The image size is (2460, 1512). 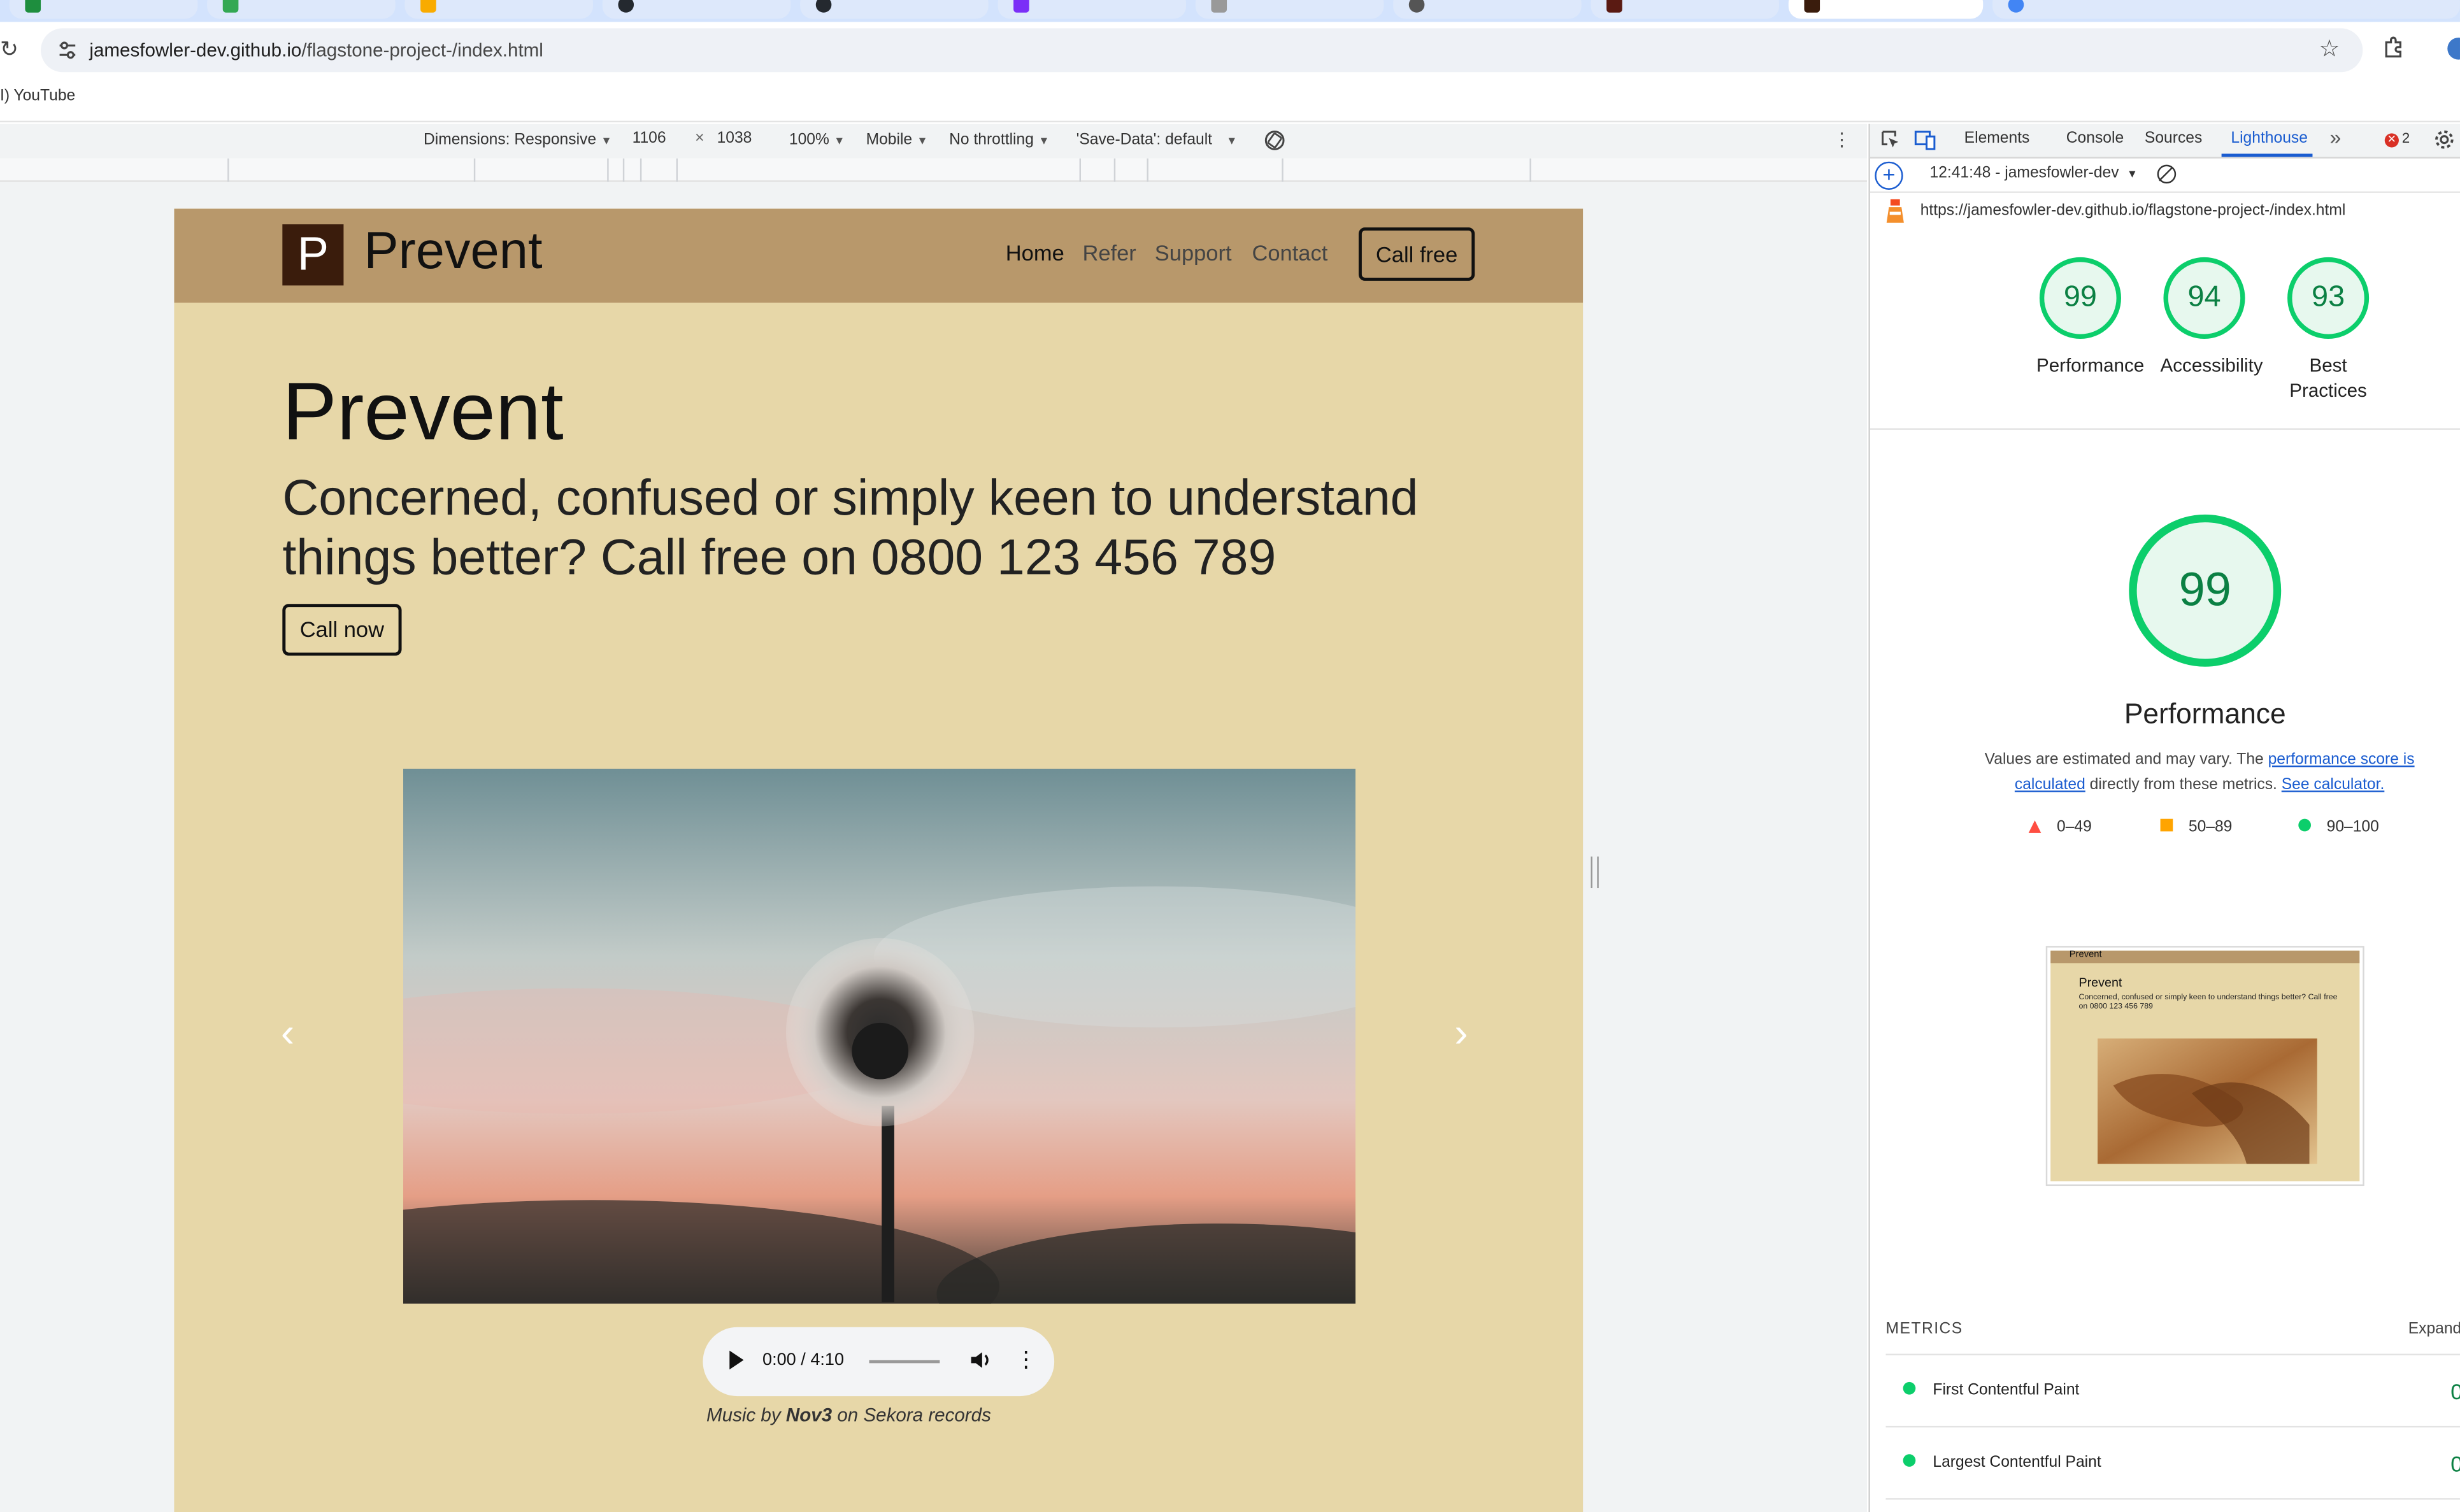 What do you see at coordinates (1886, 9) in the screenshot?
I see `browser-tab-active` at bounding box center [1886, 9].